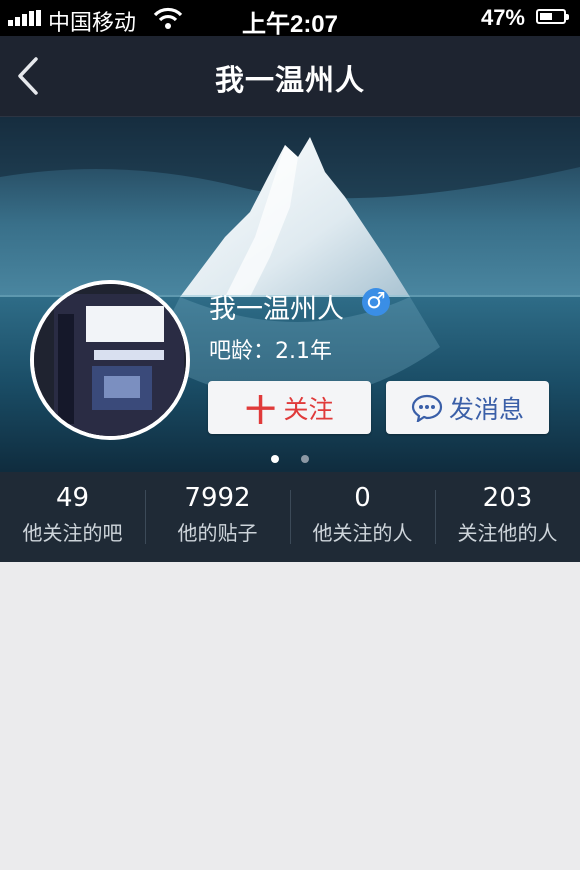  What do you see at coordinates (217, 533) in the screenshot?
I see `stat-label: 他的贴子` at bounding box center [217, 533].